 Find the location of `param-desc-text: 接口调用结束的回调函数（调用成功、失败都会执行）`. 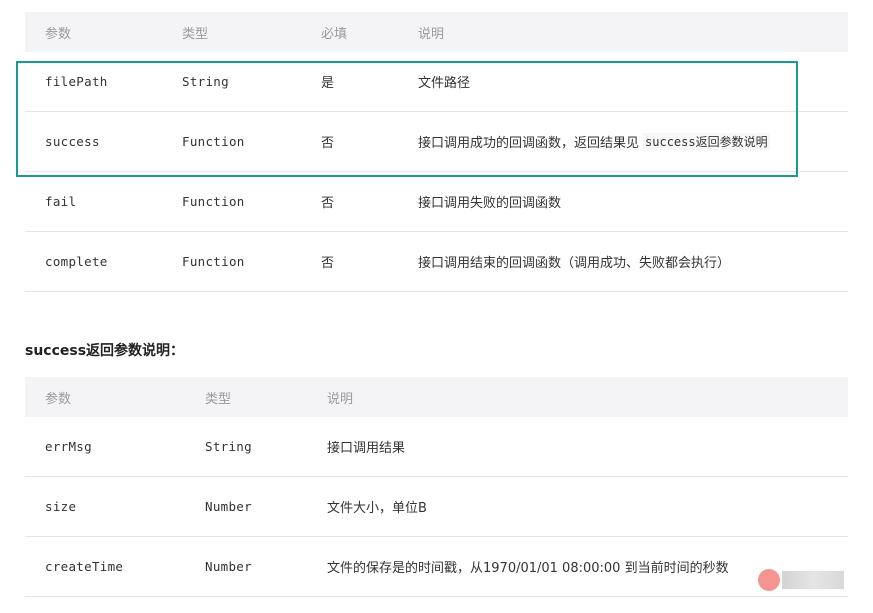

param-desc-text: 接口调用结束的回调函数（调用成功、失败都会执行） is located at coordinates (574, 263).